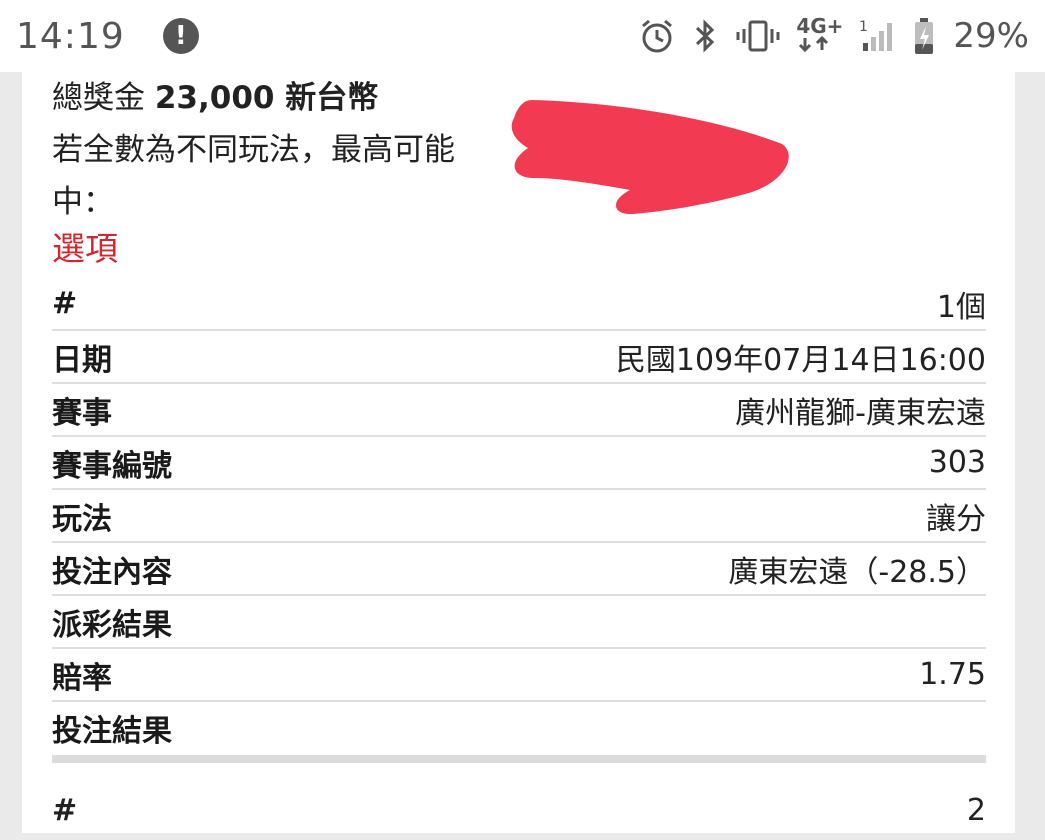 The image size is (1045, 840). Describe the element at coordinates (519, 357) in the screenshot. I see `table-row: 日期 民國109年07月14日16:00` at that location.